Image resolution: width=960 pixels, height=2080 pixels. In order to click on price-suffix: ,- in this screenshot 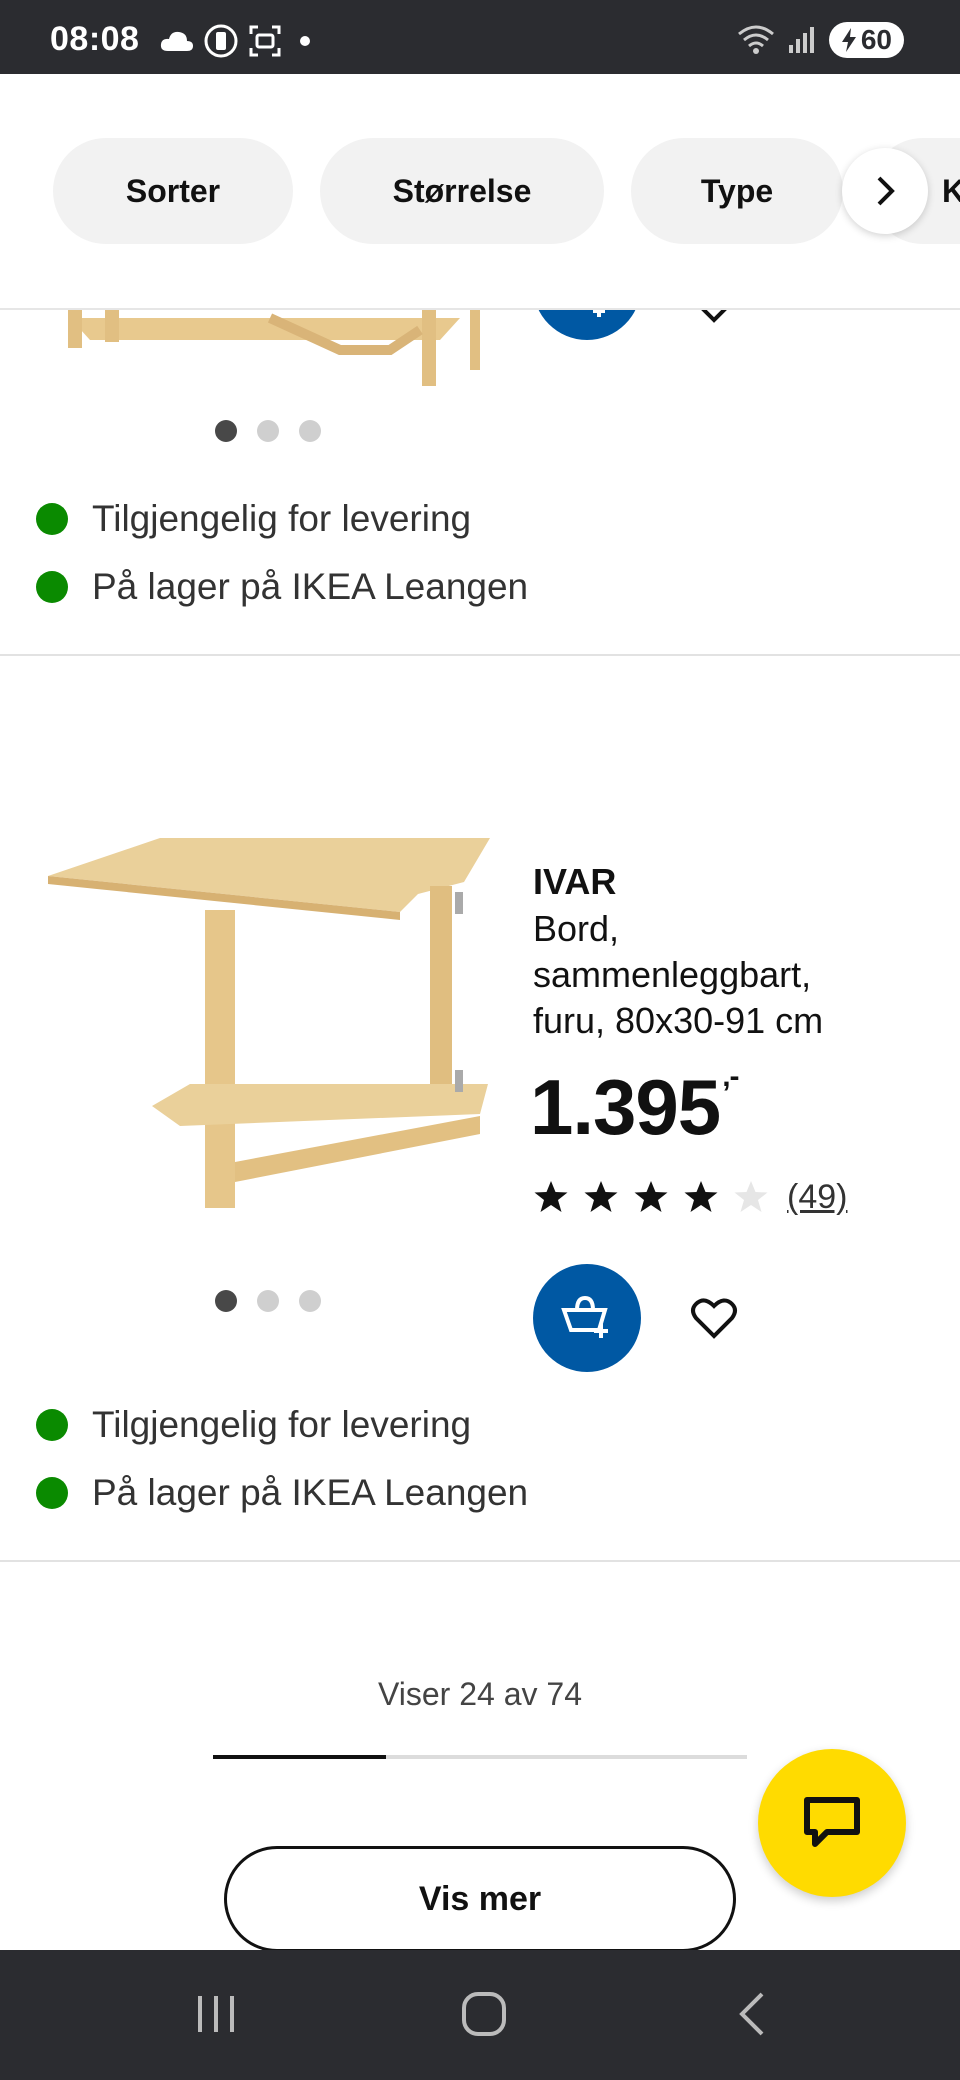, I will do `click(730, 1076)`.